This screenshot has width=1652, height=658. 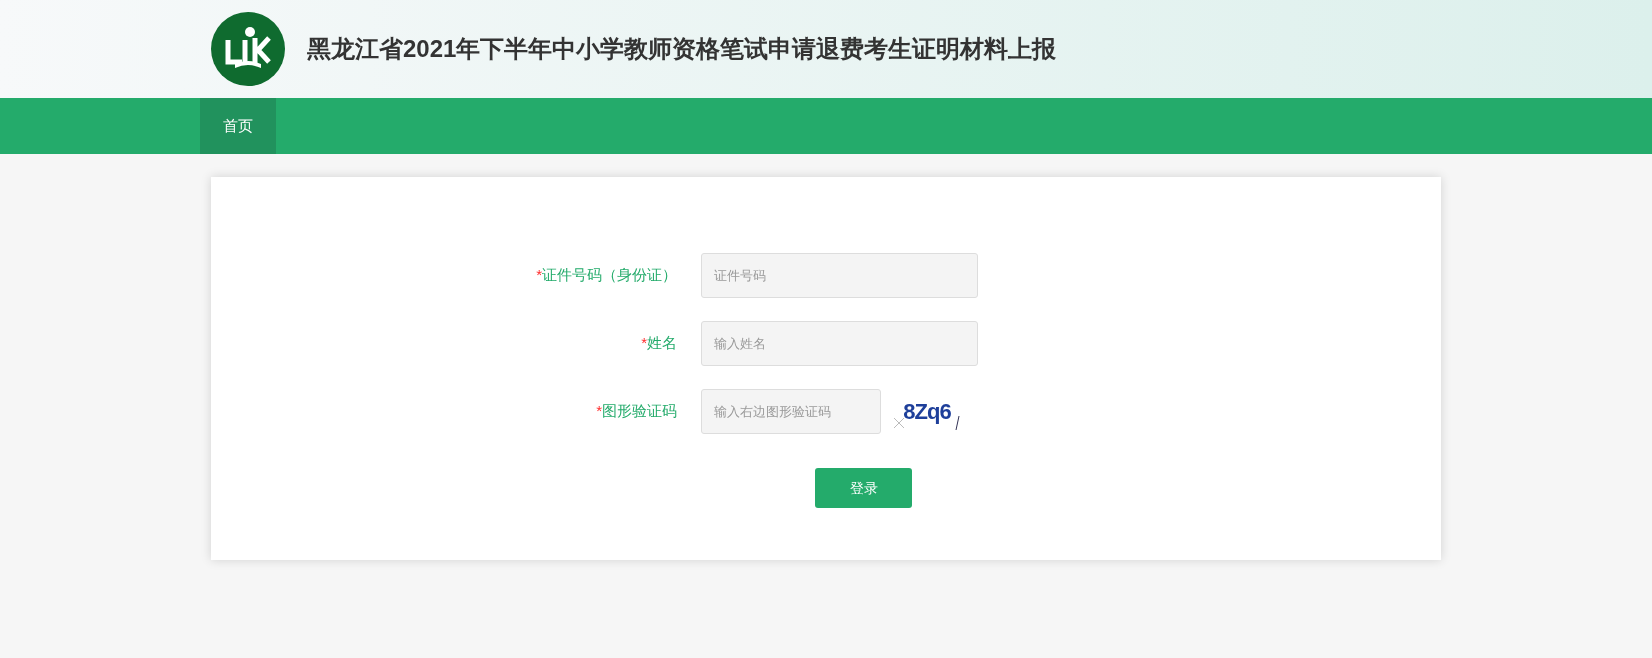 I want to click on site-title: 黑龙江省2021年下半年中小学教师资格笔试申请退费考生证明材料上报, so click(x=682, y=49).